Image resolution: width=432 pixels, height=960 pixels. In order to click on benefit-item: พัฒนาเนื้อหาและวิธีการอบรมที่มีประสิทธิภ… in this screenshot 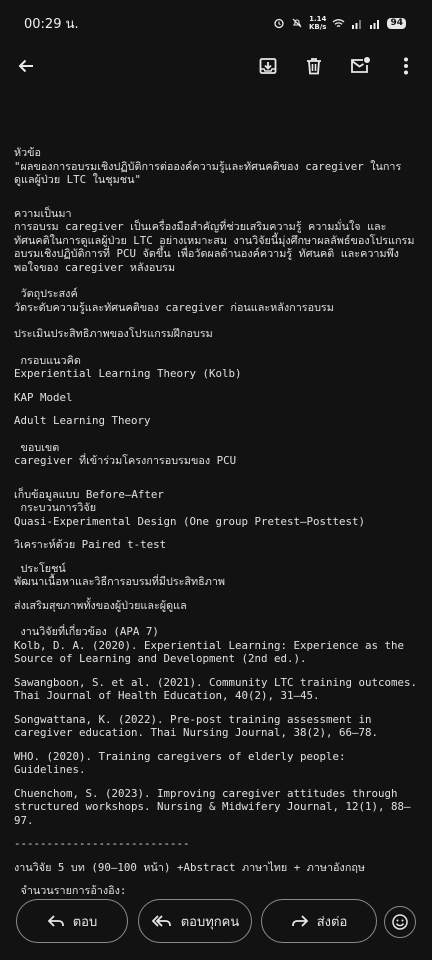, I will do `click(120, 581)`.